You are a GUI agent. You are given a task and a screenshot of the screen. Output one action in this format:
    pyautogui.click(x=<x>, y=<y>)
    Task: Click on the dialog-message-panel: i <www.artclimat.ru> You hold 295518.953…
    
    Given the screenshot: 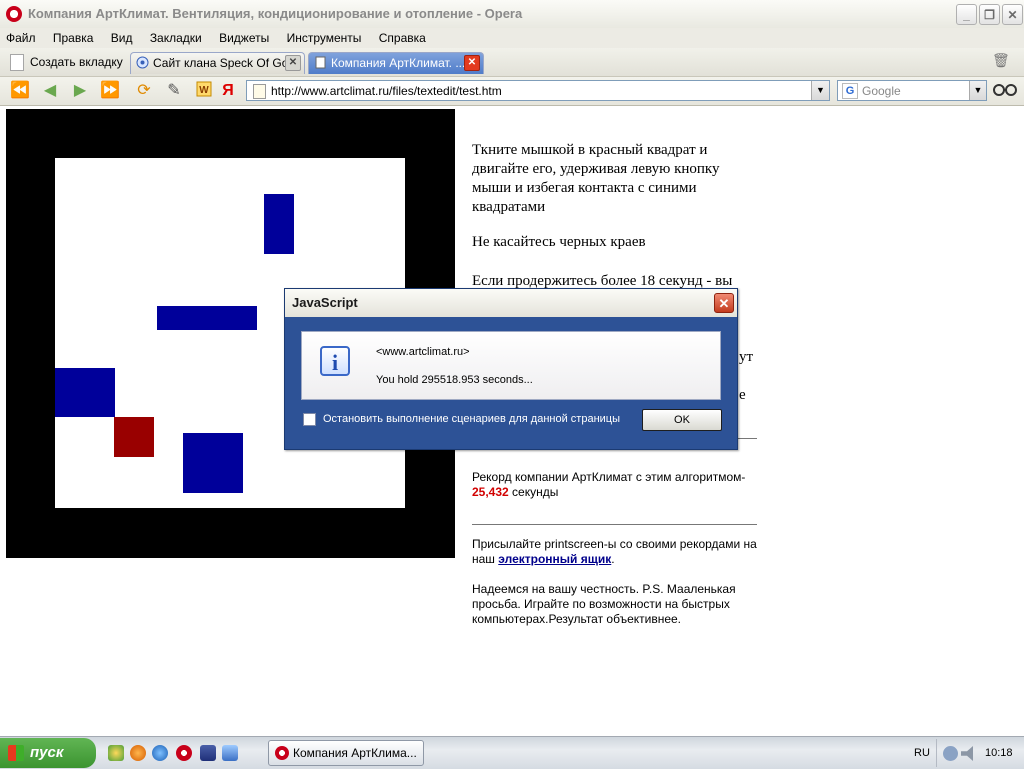 What is the action you would take?
    pyautogui.click(x=511, y=365)
    